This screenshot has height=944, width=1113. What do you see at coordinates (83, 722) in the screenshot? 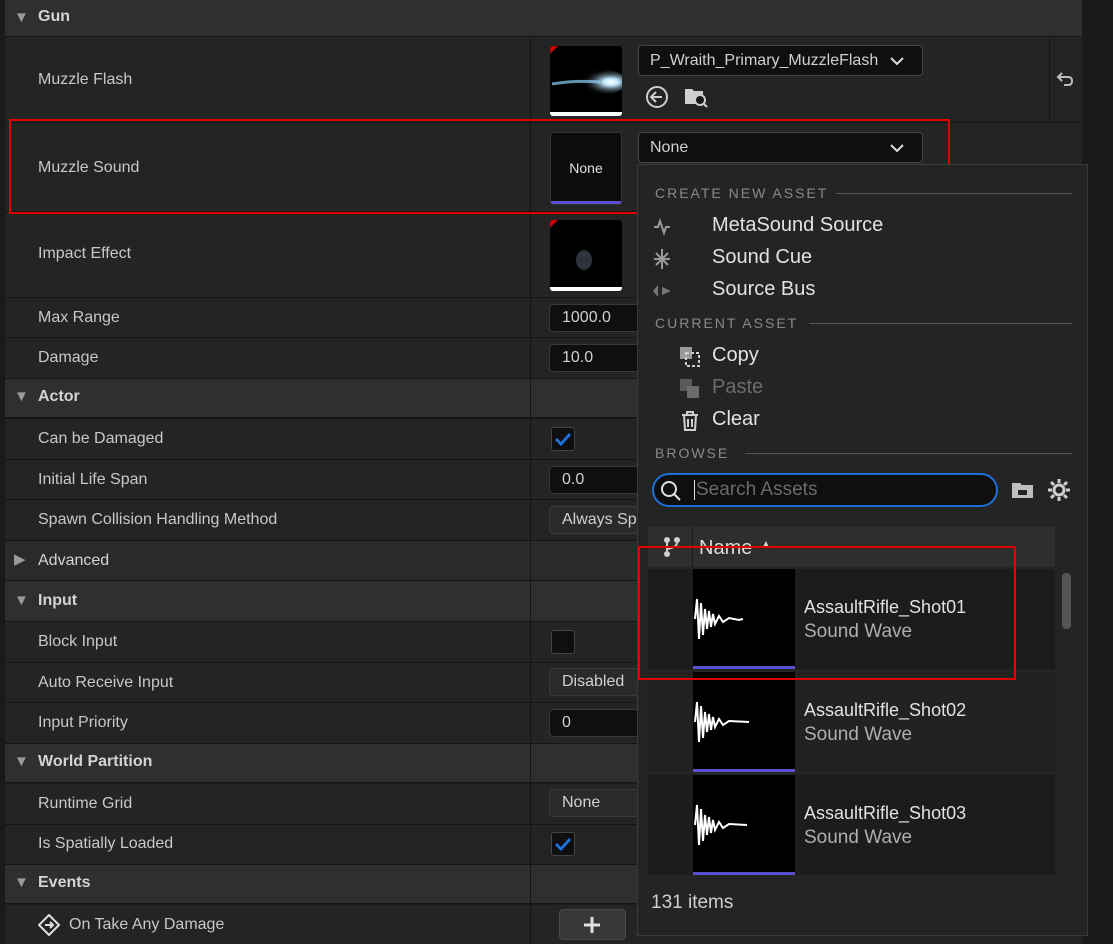
I see `property-label: Input Priority` at bounding box center [83, 722].